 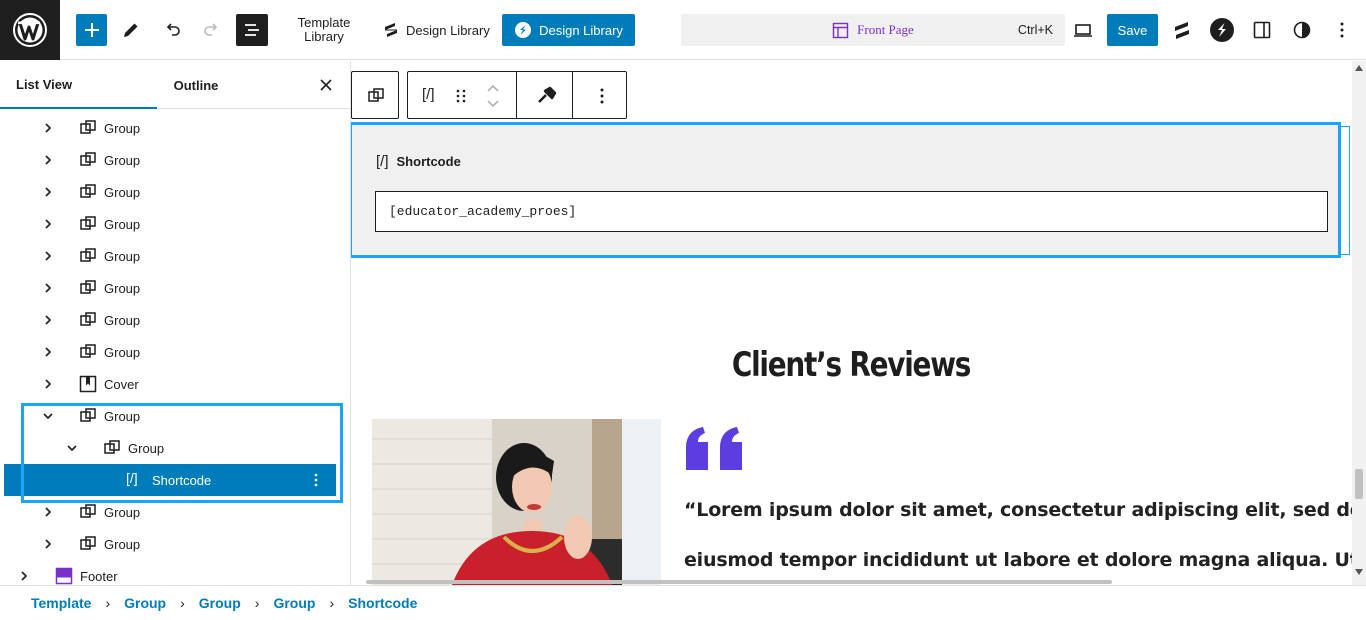 What do you see at coordinates (91, 30) in the screenshot?
I see `add-block-button` at bounding box center [91, 30].